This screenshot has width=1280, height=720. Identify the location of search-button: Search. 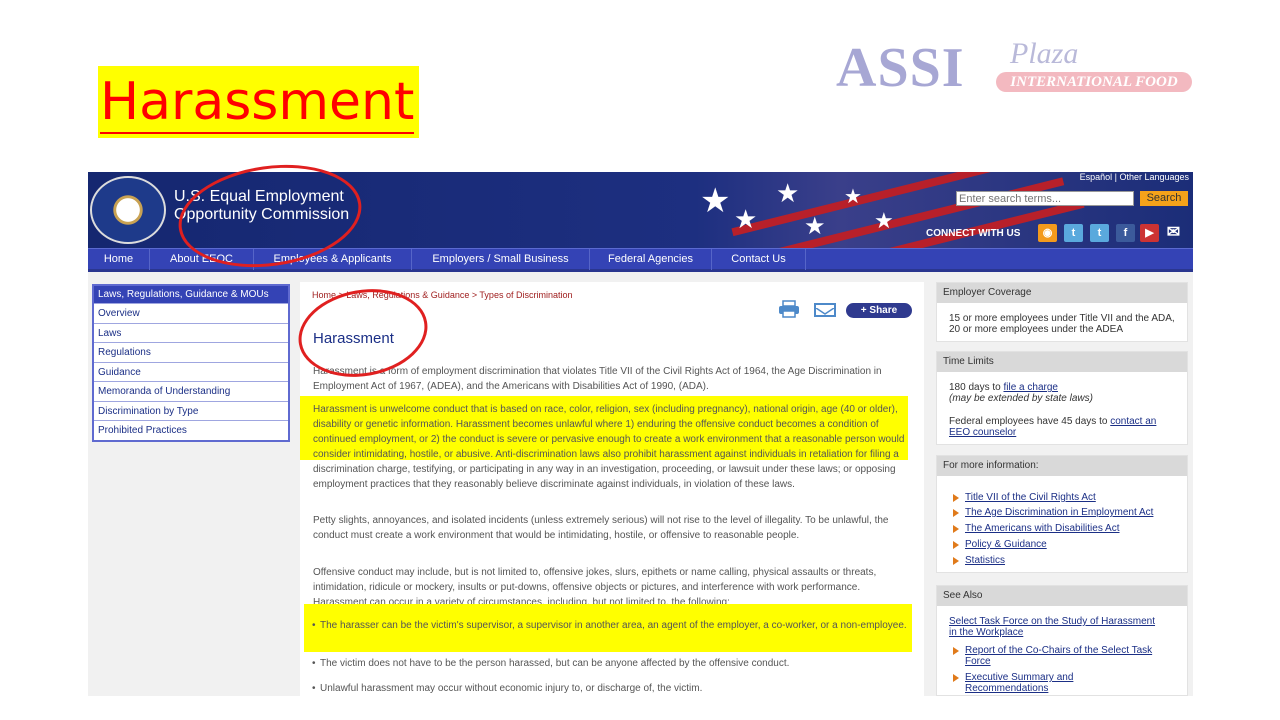
(1164, 198).